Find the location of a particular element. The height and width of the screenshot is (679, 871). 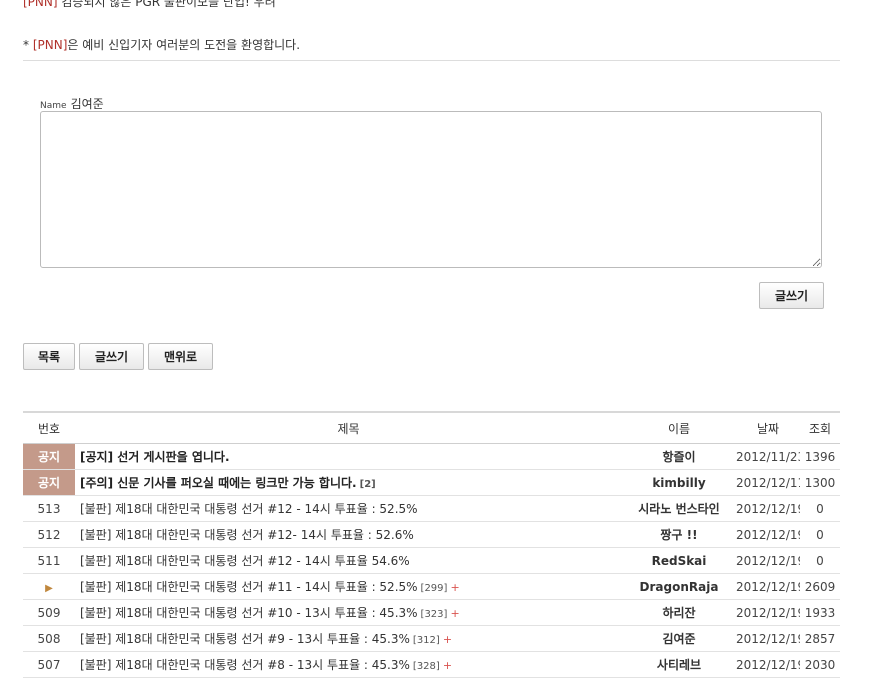

post-number: 511 is located at coordinates (49, 560).